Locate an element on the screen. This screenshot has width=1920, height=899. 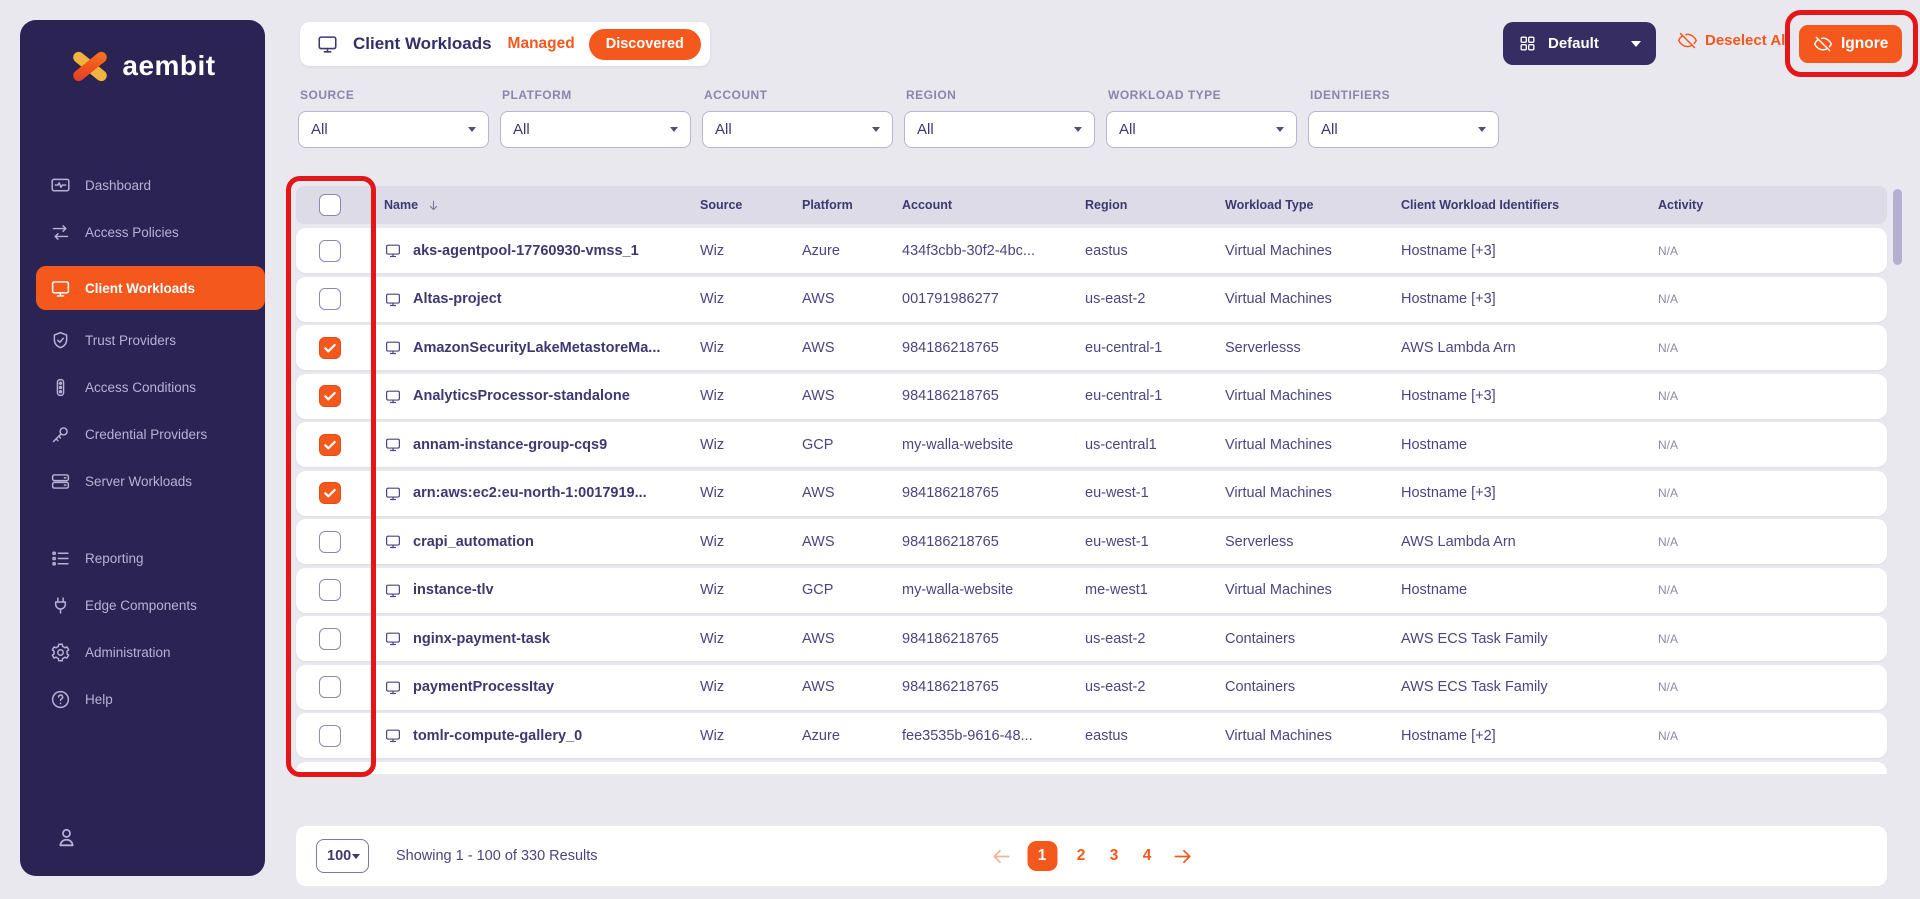
client-workloads-icon is located at coordinates (60, 288).